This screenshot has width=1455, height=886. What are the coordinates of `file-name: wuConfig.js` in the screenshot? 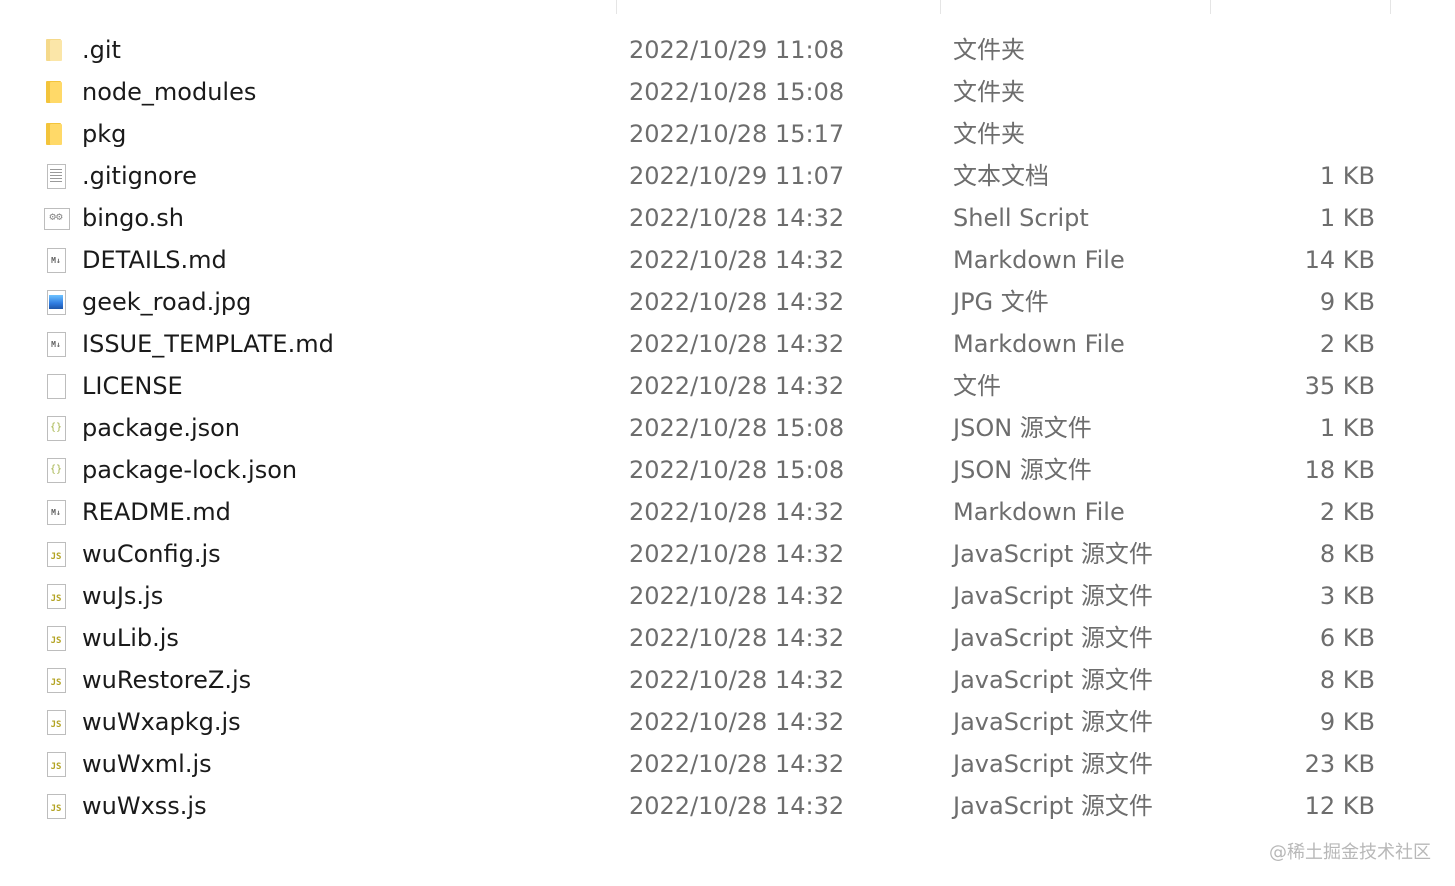 It's located at (151, 554).